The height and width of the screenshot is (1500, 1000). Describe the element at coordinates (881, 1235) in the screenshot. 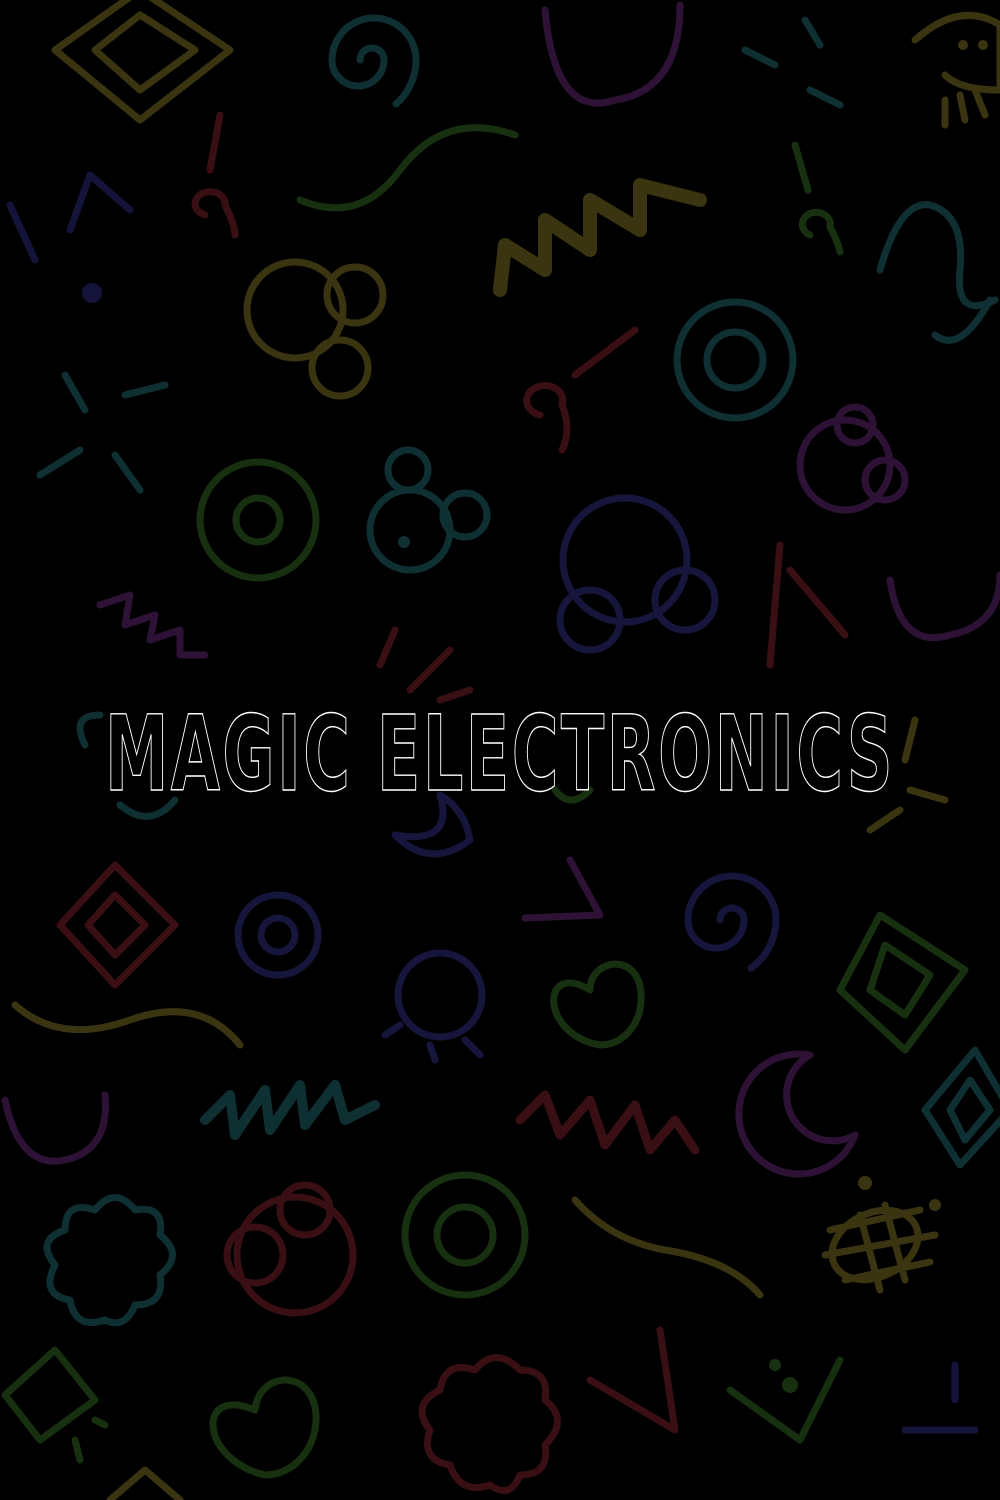

I see `striped-oval-icon` at that location.